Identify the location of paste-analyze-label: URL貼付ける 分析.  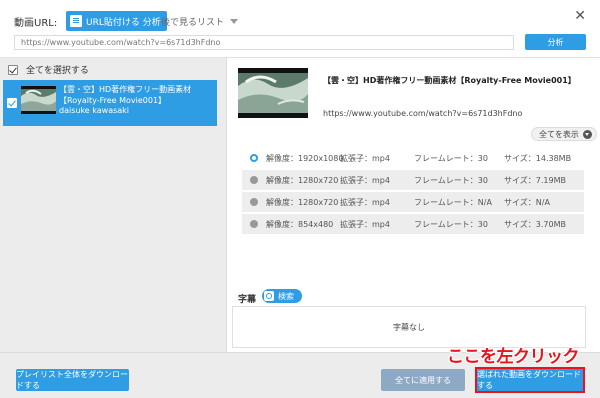
(123, 22).